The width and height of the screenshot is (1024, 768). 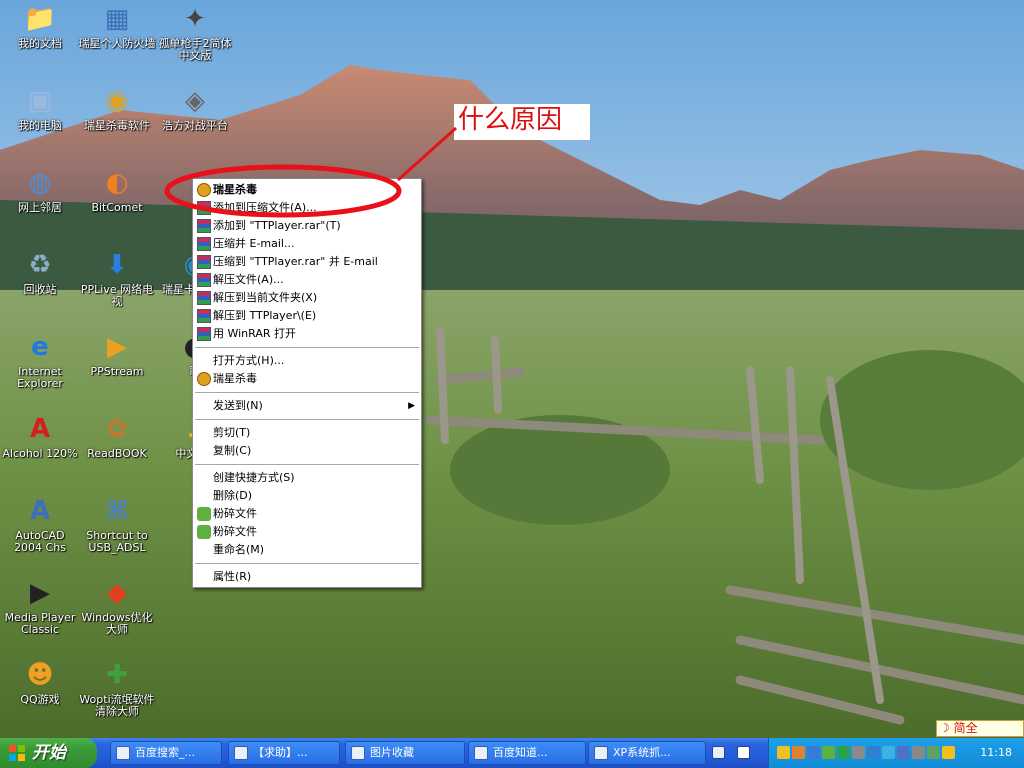 I want to click on desktop-icon: A Alcohol 120%, so click(x=40, y=436).